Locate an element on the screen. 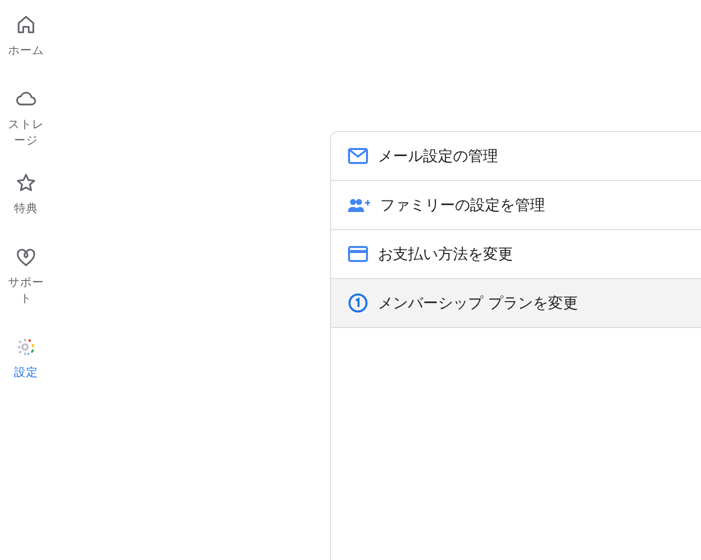  nav-item: 特典 is located at coordinates (26, 194).